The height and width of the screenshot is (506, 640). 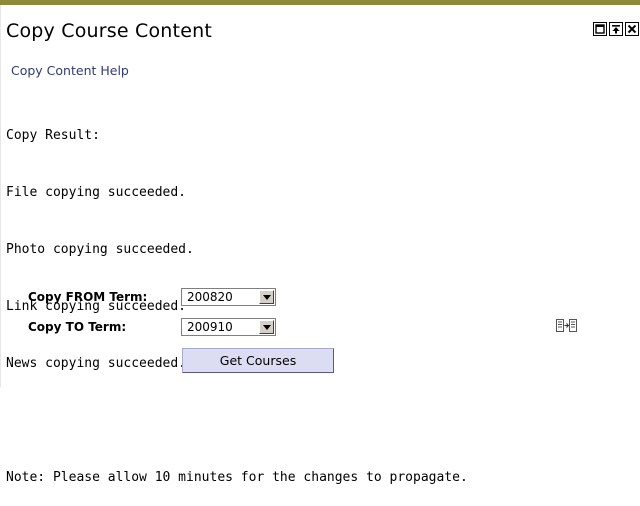 I want to click on result-line: Photo copying succeeded., so click(x=100, y=249).